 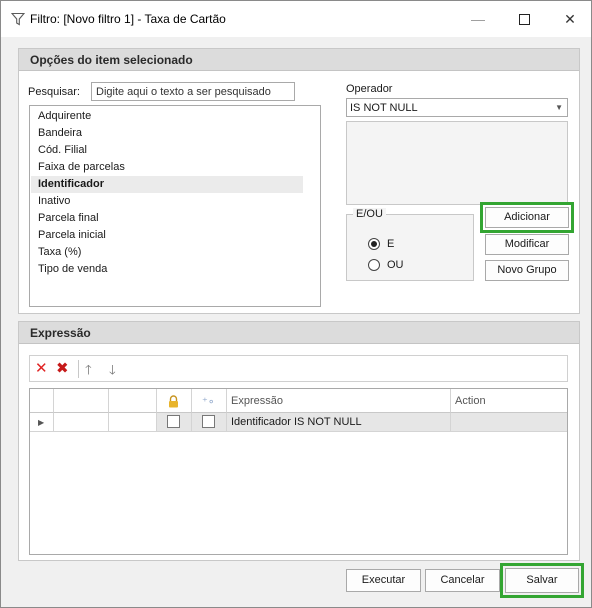 I want to click on modify-button: Modificar, so click(x=527, y=244).